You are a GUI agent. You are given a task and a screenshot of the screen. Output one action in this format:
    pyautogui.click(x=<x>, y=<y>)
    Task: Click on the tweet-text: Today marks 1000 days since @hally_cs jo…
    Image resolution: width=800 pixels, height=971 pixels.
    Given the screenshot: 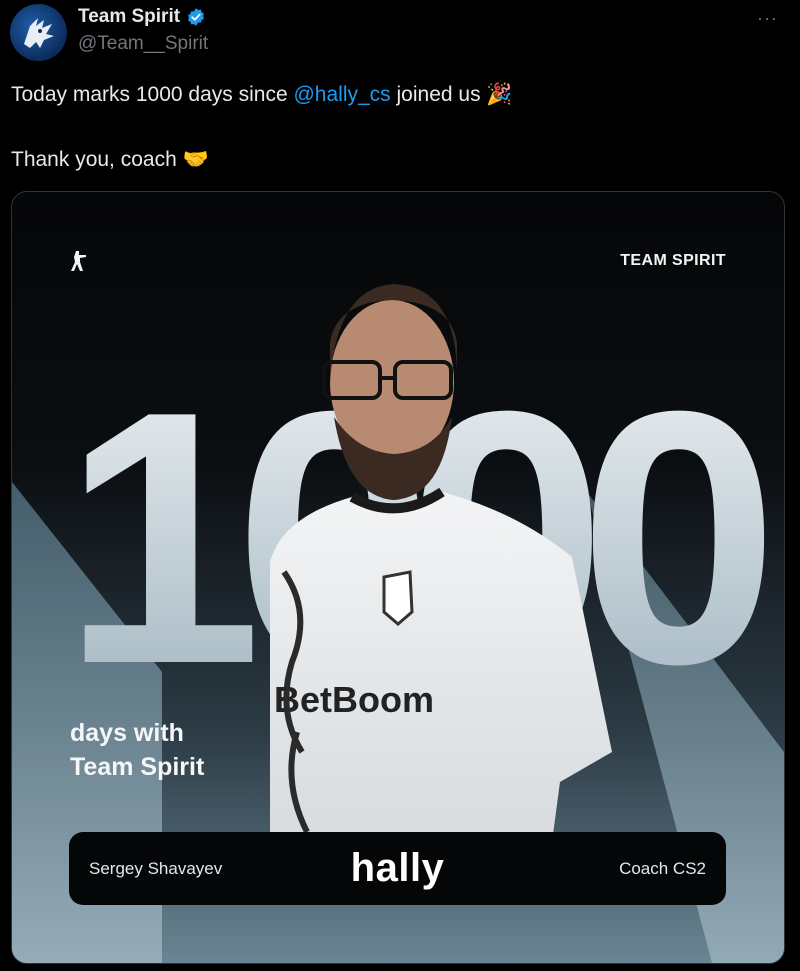 What is the action you would take?
    pyautogui.click(x=396, y=127)
    